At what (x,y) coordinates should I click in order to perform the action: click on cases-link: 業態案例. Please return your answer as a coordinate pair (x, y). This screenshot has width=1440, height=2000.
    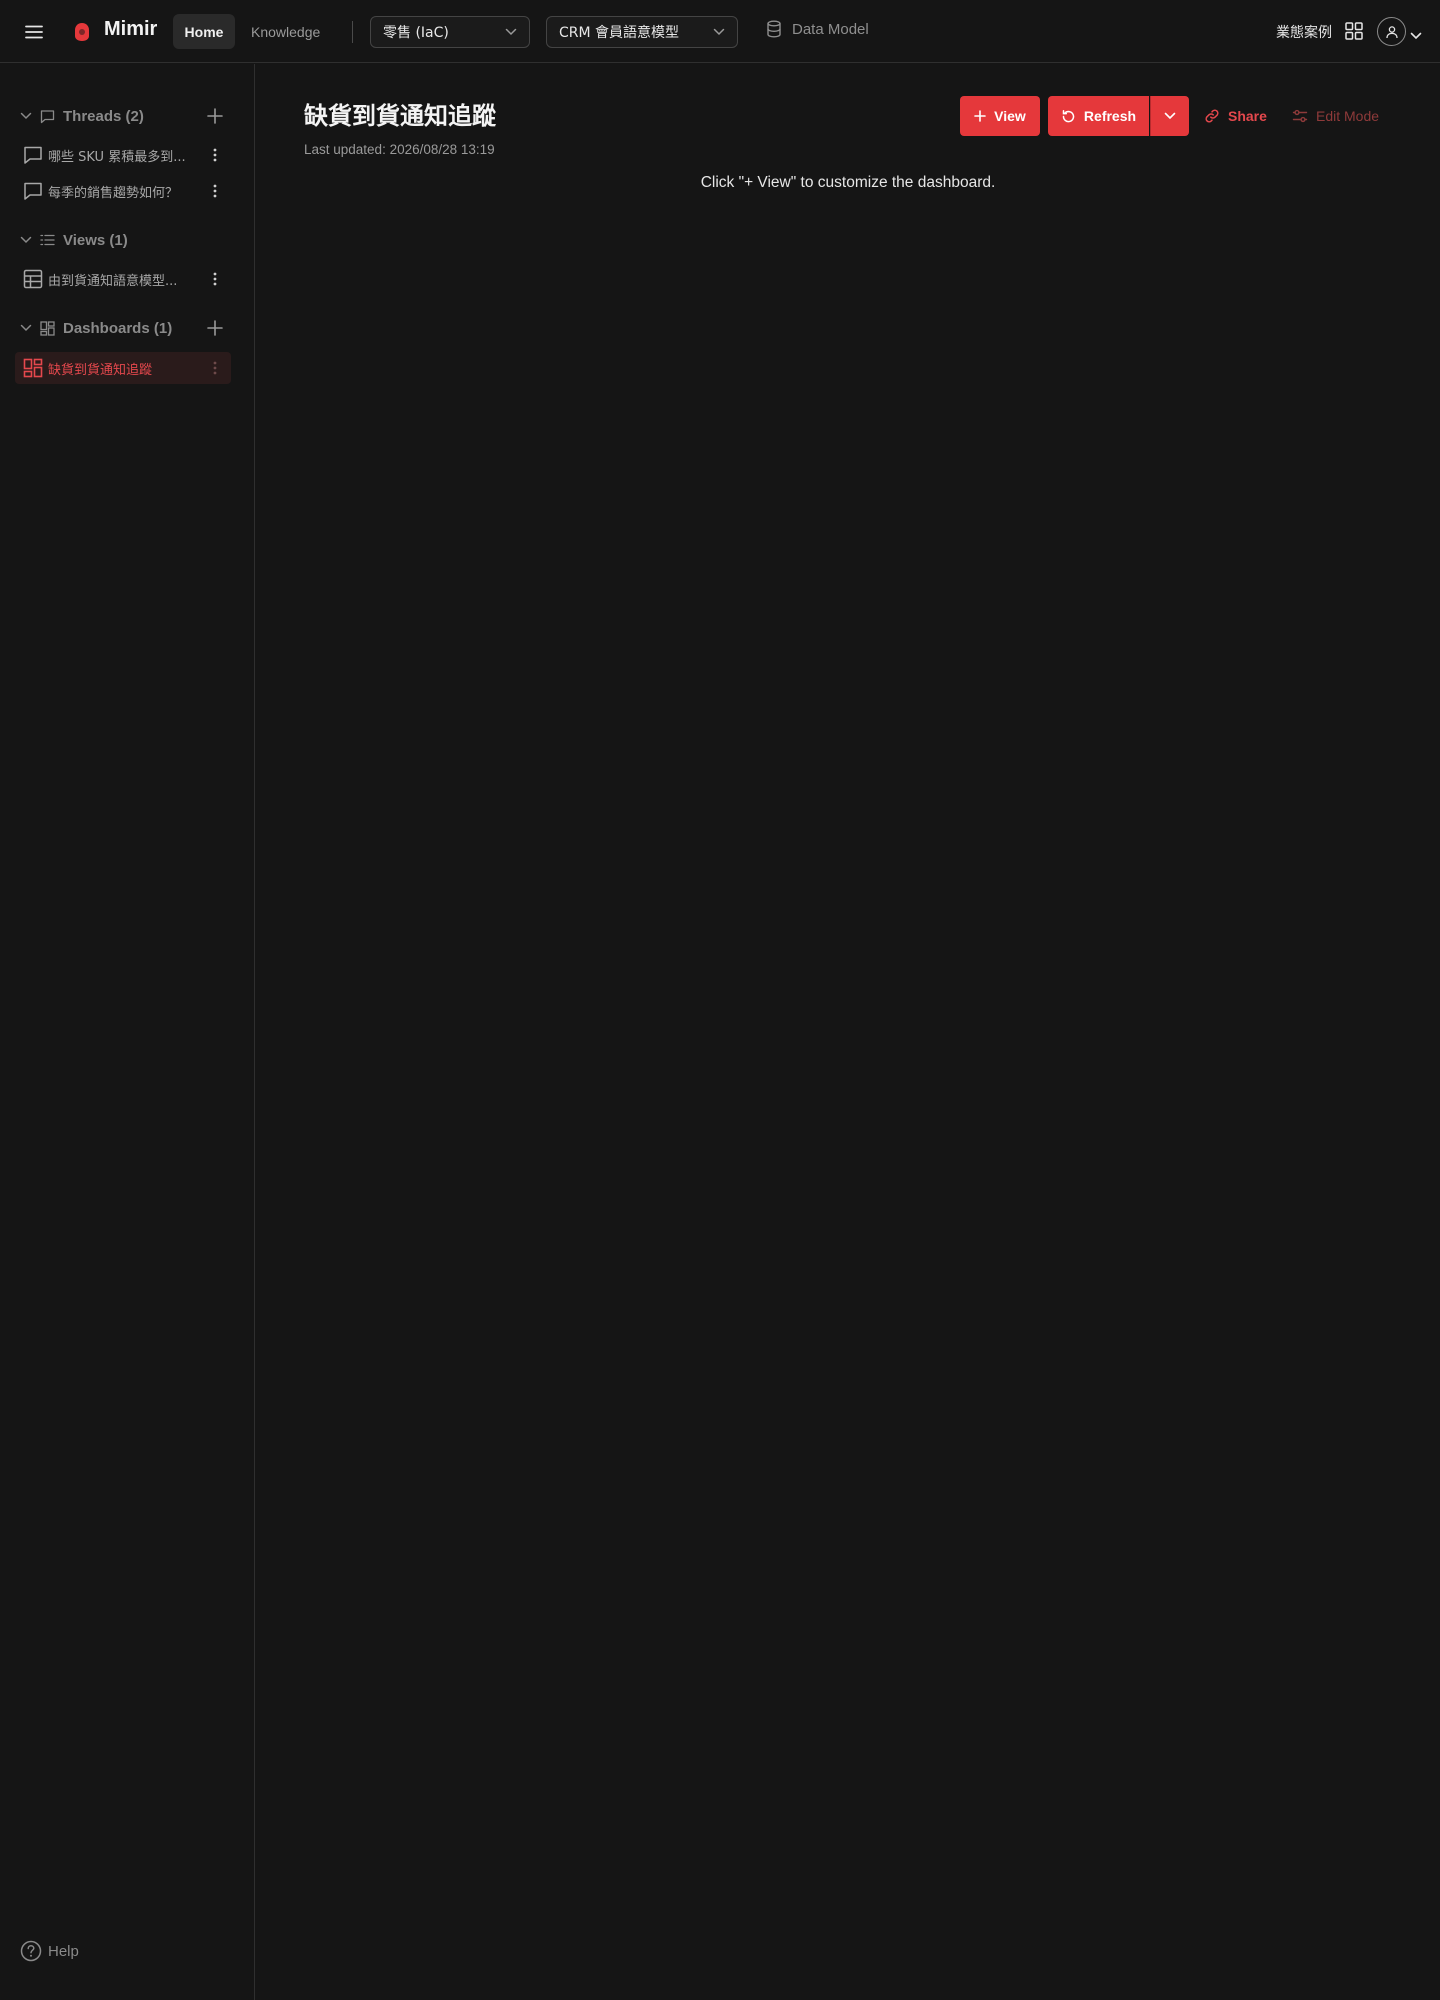
    Looking at the image, I should click on (1304, 32).